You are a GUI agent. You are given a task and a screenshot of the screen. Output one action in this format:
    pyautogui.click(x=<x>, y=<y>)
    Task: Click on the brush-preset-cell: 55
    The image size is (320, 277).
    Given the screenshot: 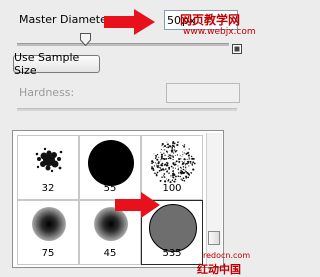 What is the action you would take?
    pyautogui.click(x=110, y=167)
    